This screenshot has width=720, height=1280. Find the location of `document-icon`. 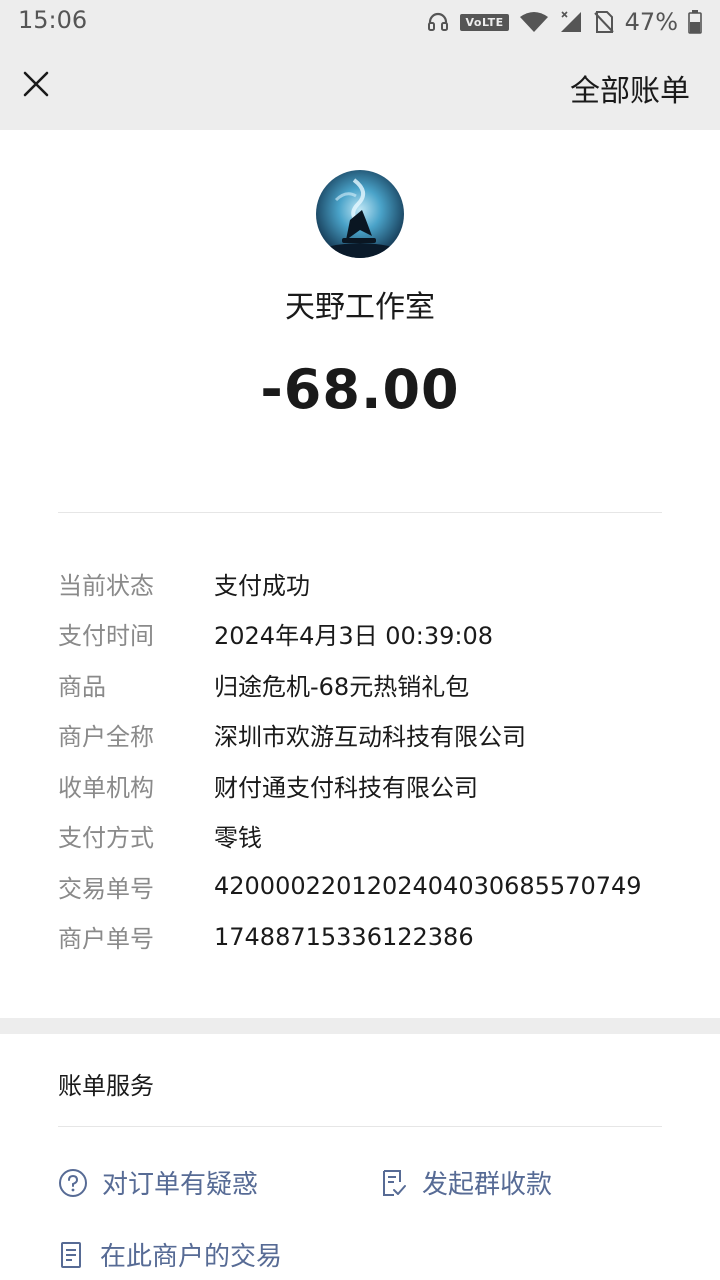

document-icon is located at coordinates (71, 1254).